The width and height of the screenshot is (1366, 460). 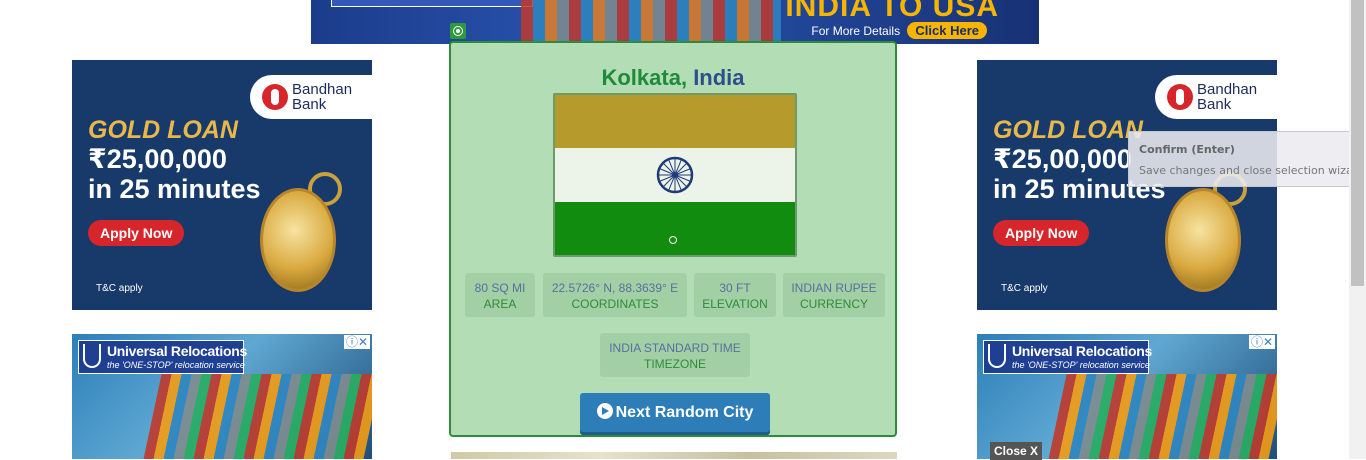 I want to click on flag-white-band, so click(x=675, y=175).